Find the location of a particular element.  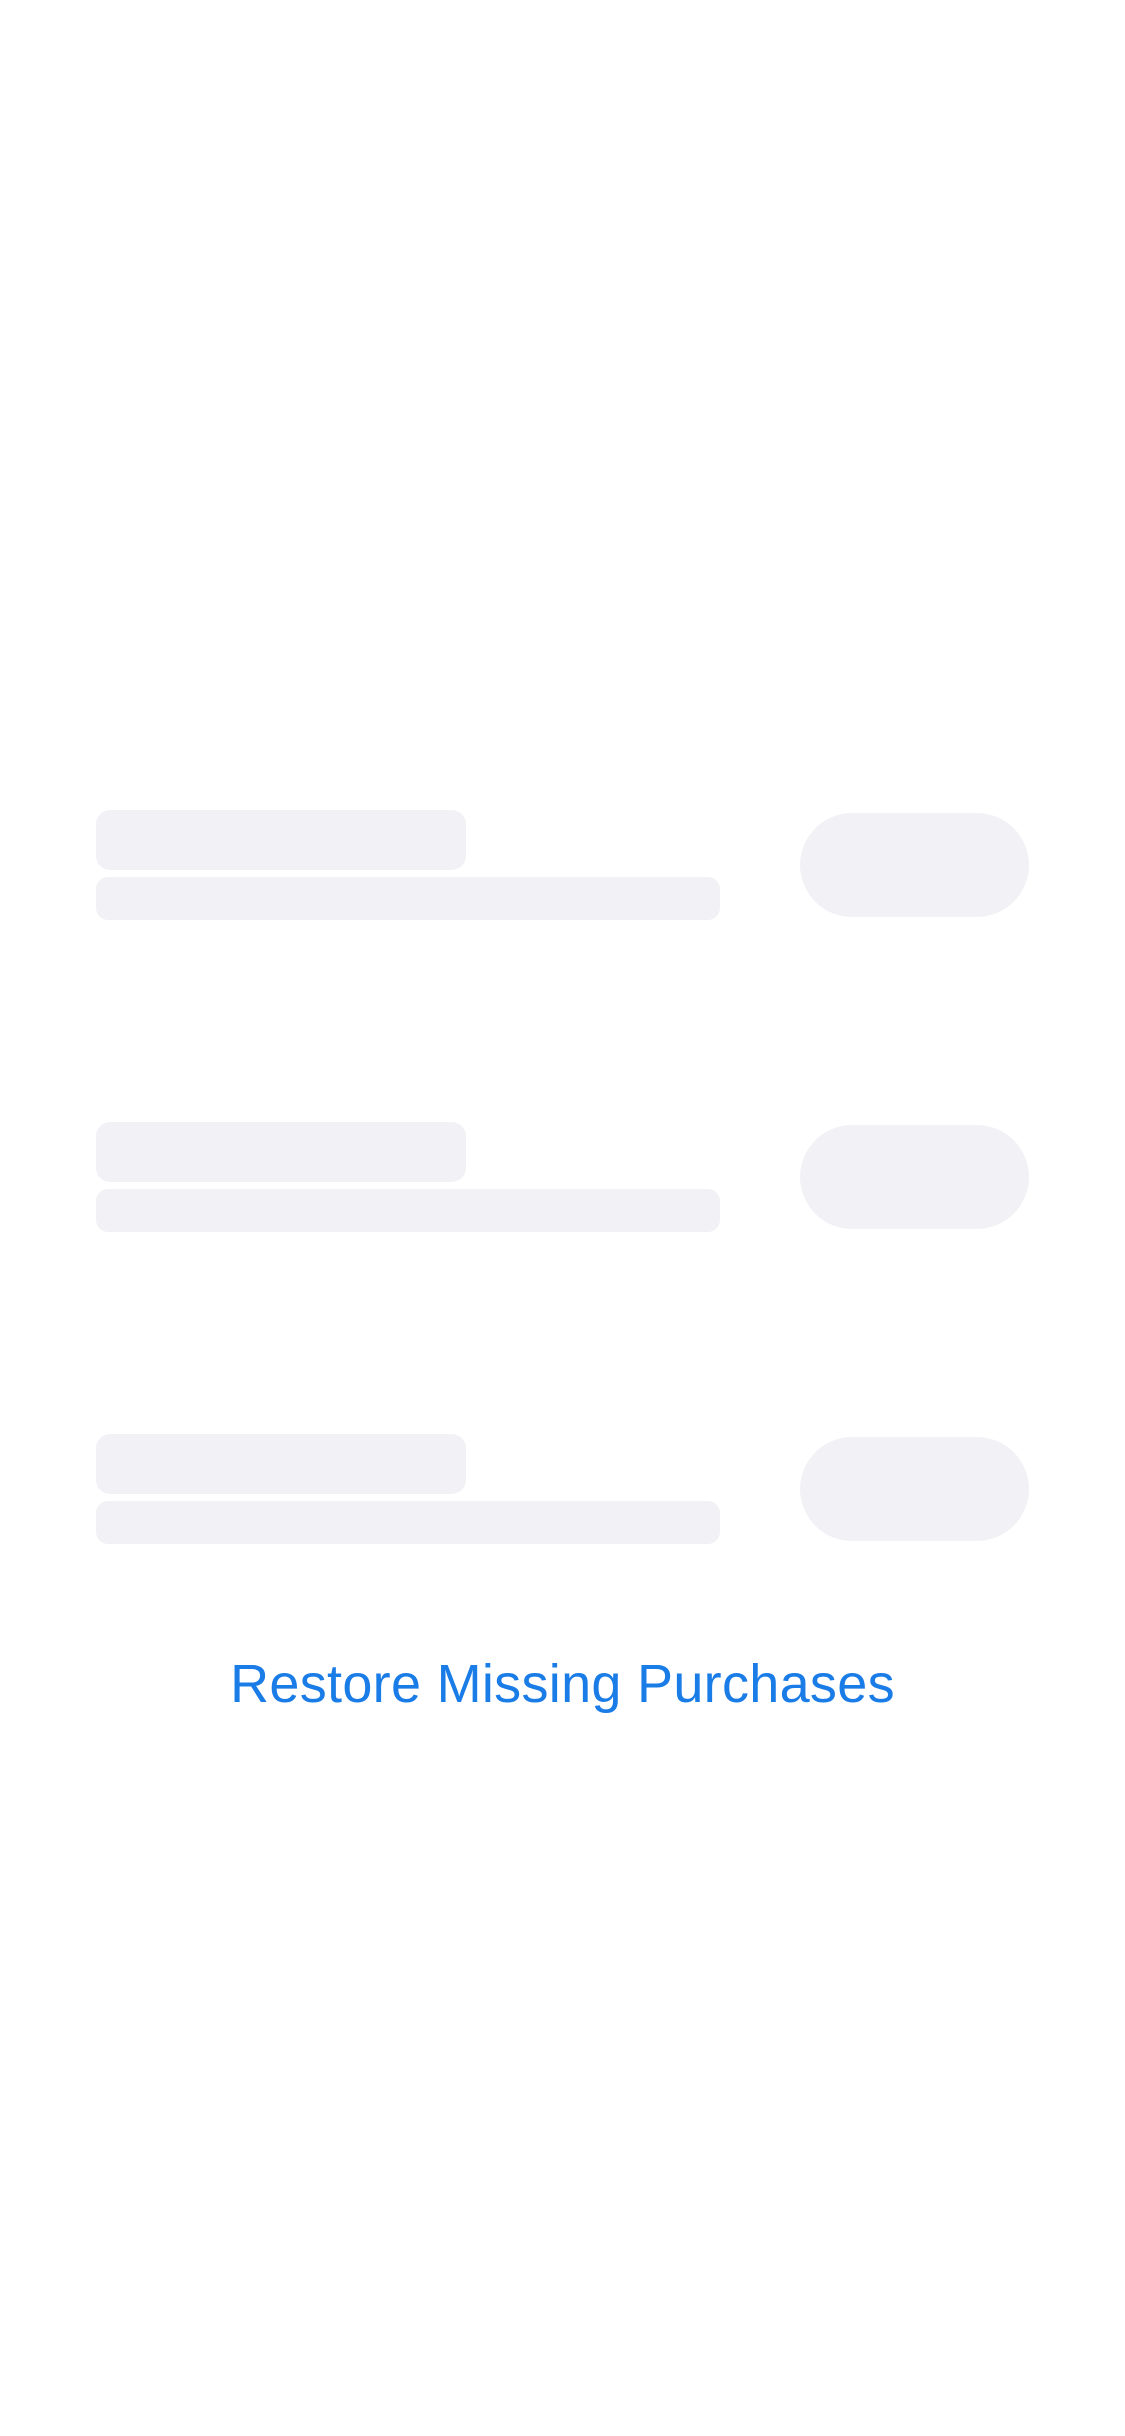

restore-purchases-button: Restore Missing Purchases is located at coordinates (562, 1684).